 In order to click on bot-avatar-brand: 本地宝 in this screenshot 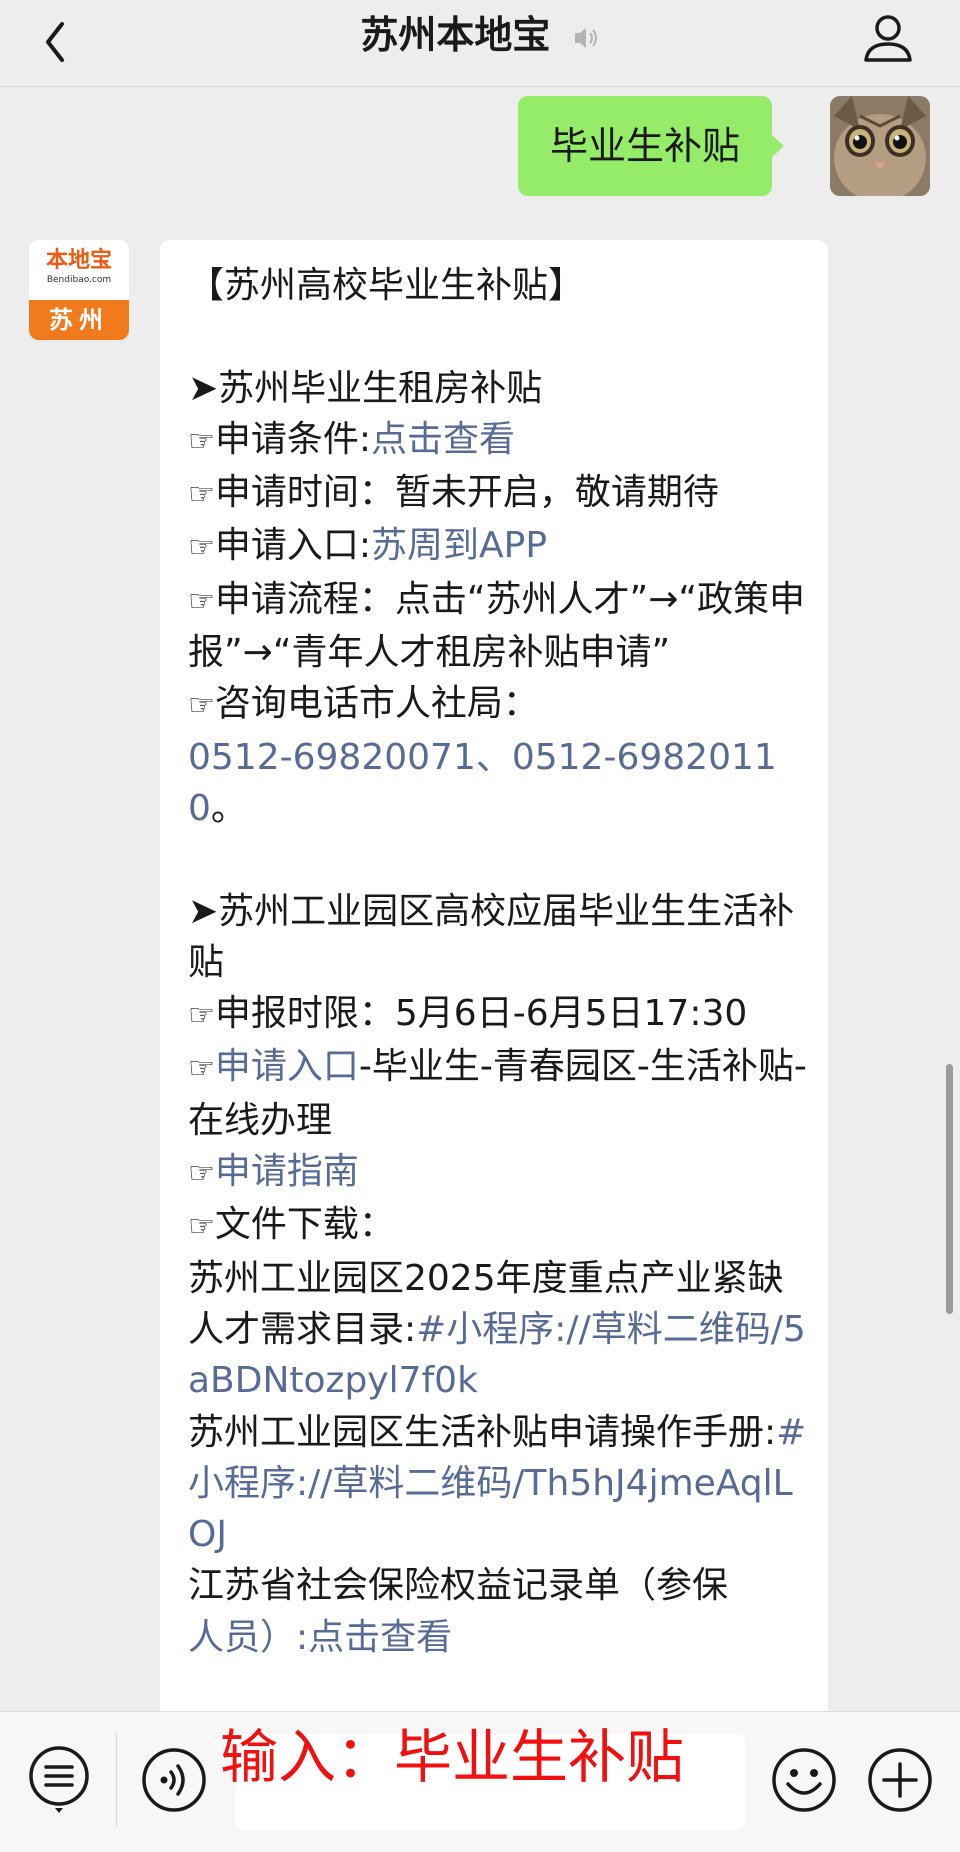, I will do `click(78, 260)`.